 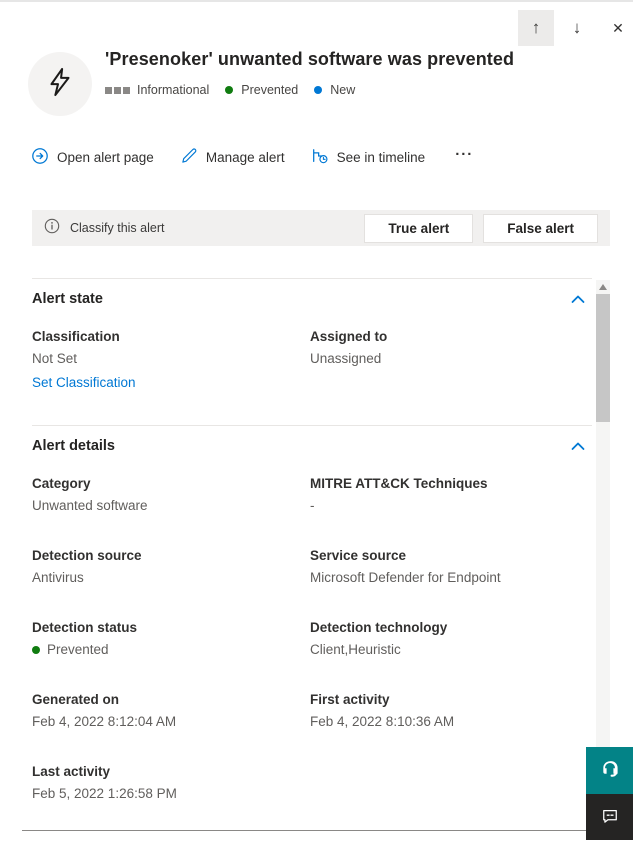 I want to click on empty-cell, so click(x=451, y=800).